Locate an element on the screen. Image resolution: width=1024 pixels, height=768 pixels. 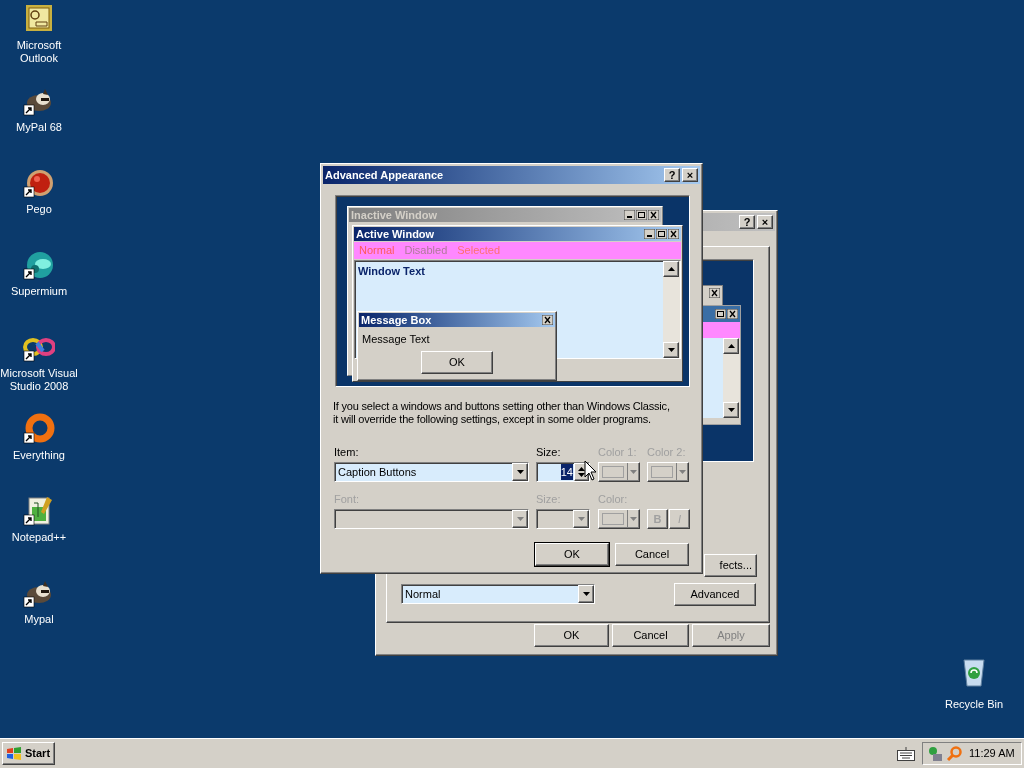
window-text: Window Text is located at coordinates (391, 271).